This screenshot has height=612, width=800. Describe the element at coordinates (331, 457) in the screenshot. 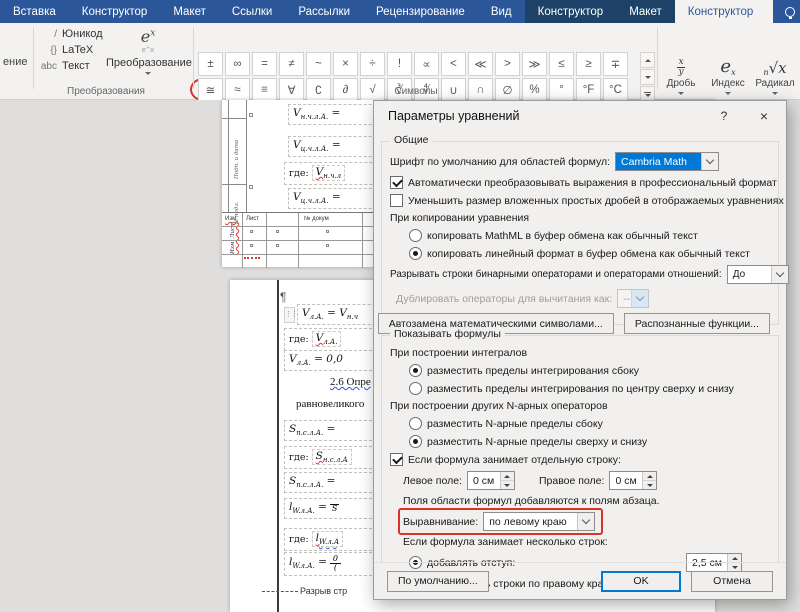

I see `variable-box: Sн.с.л.А` at that location.